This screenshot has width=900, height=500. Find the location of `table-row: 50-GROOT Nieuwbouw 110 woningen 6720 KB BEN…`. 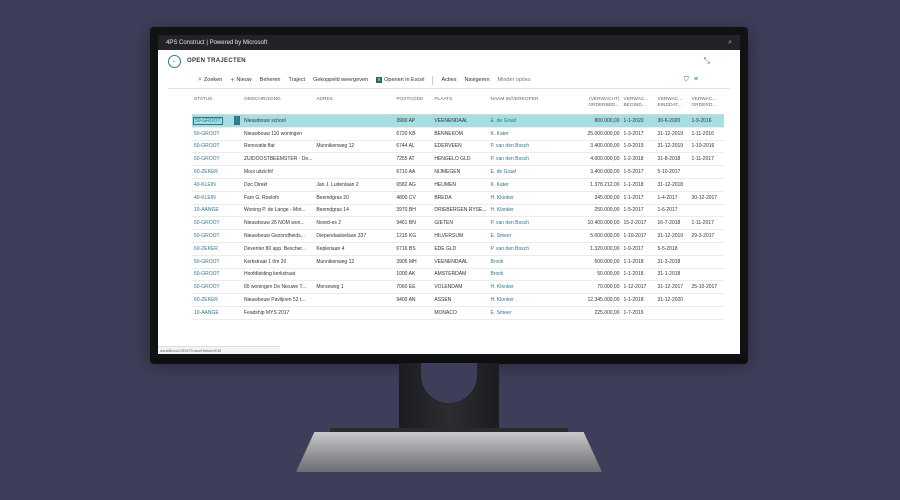

table-row: 50-GROOT Nieuwbouw 110 woningen 6720 KB BEN… is located at coordinates (458, 134).